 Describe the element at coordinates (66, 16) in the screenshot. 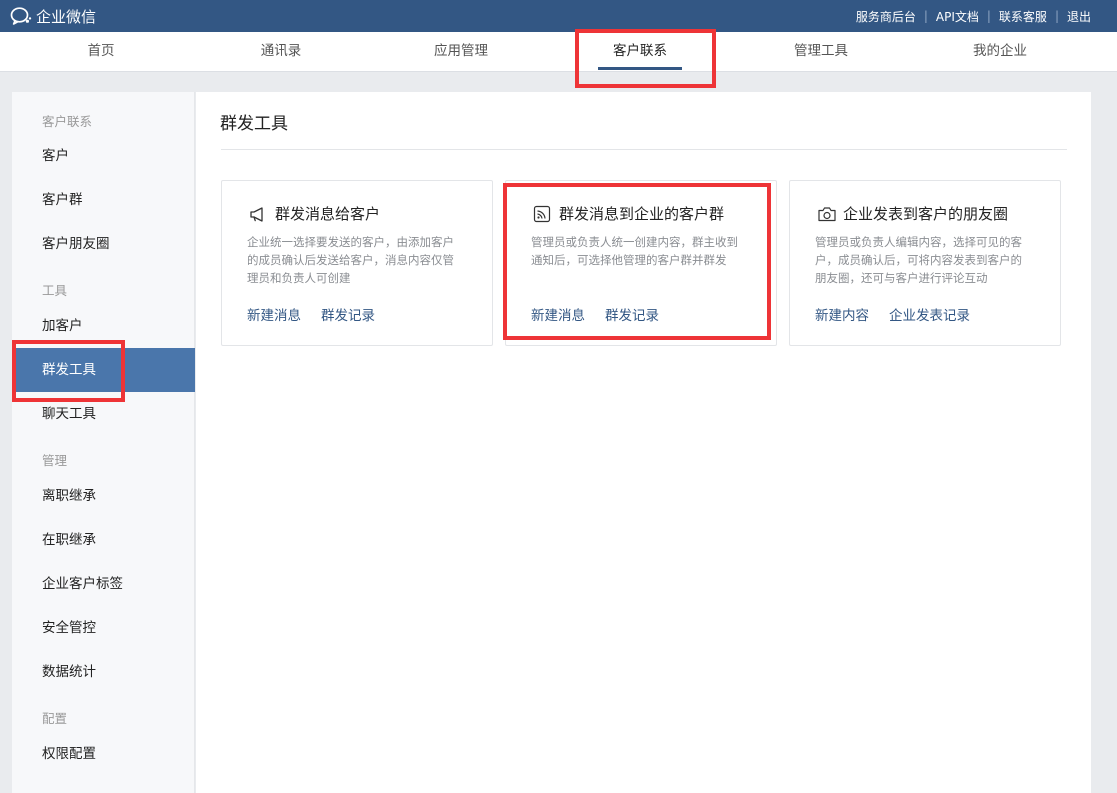

I see `app-name: 企业微信` at that location.